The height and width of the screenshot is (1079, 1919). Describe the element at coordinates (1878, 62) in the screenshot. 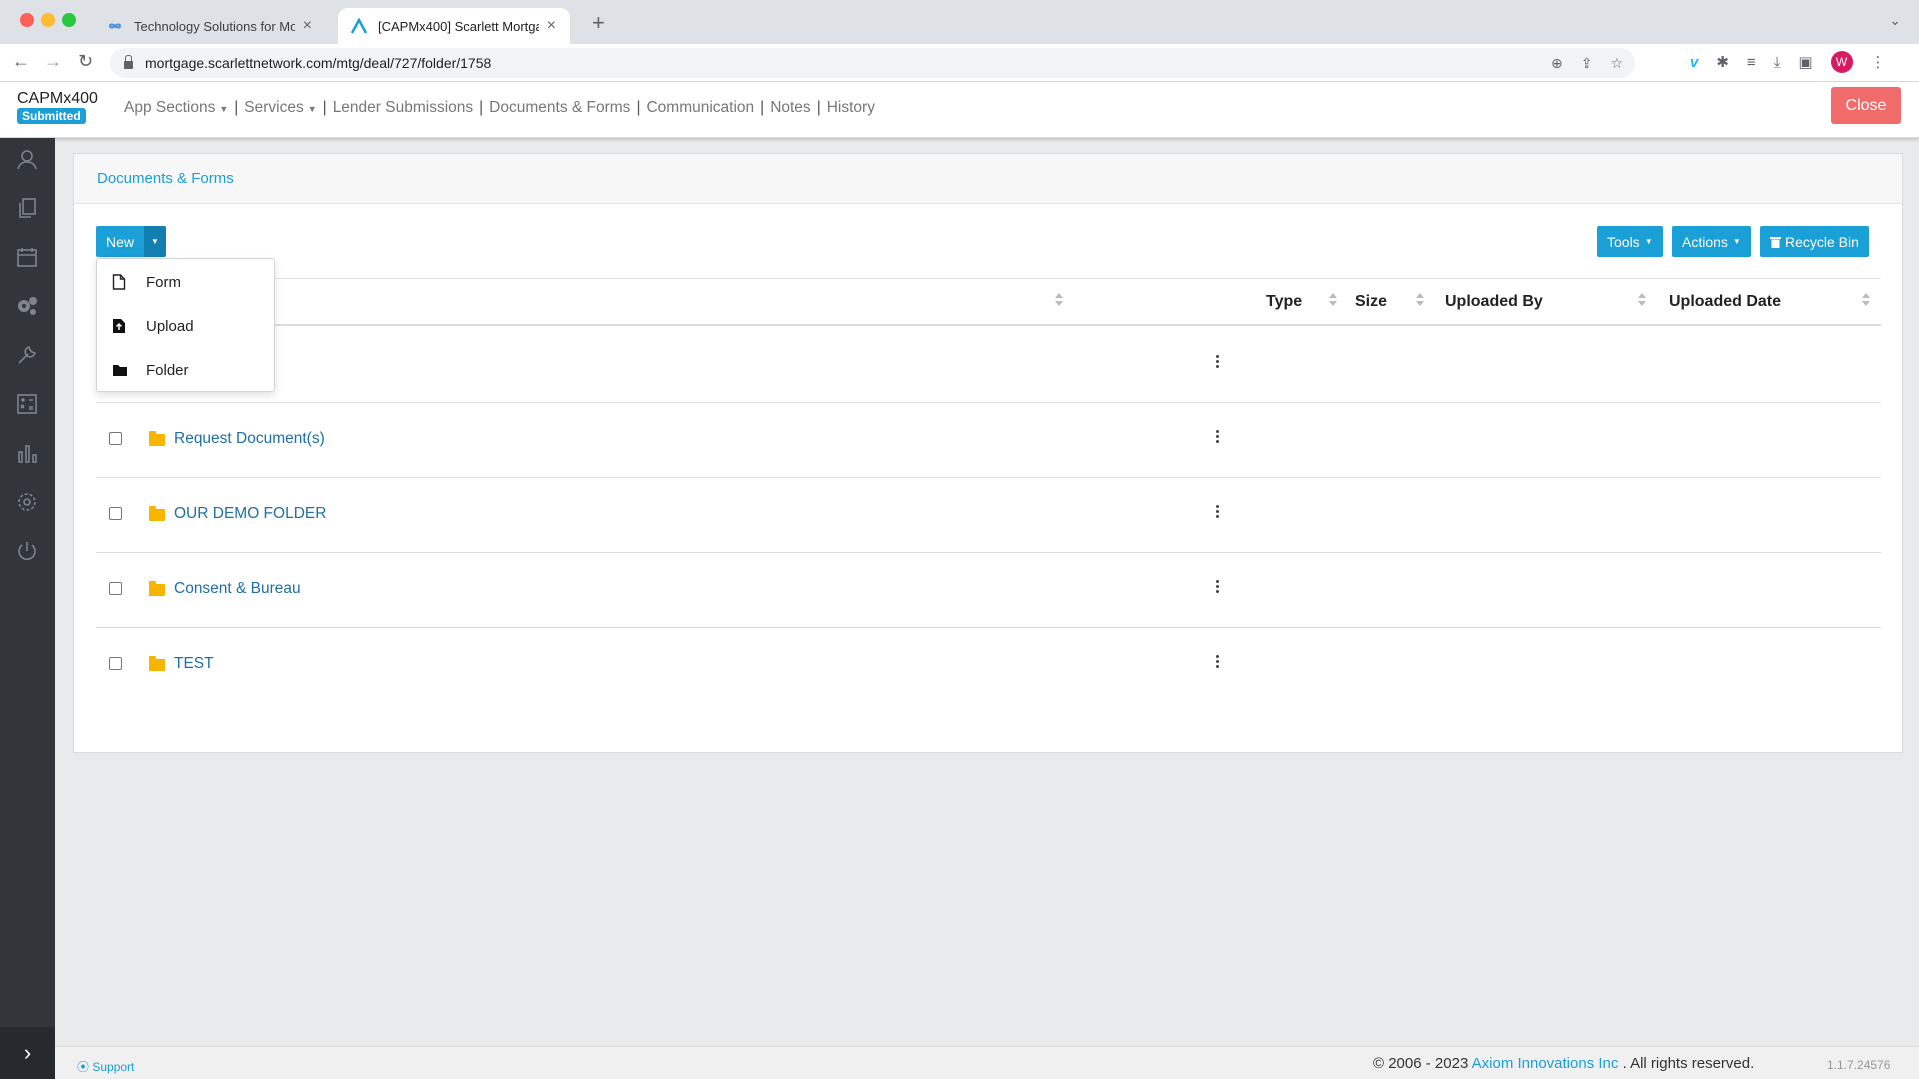

I see `browser-menu-icon: ⋮` at that location.